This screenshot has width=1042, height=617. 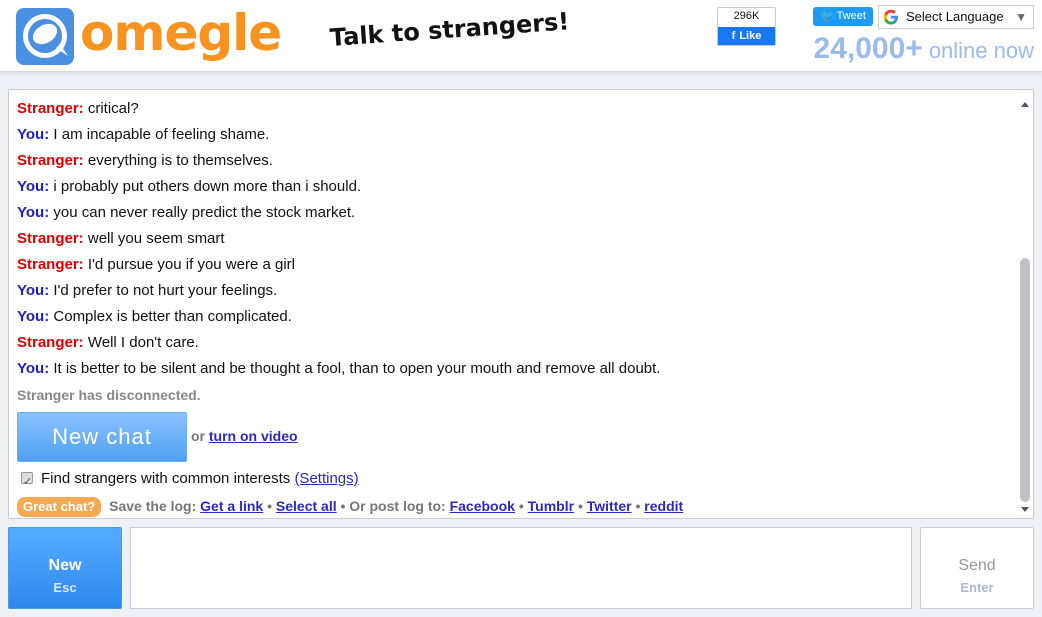 What do you see at coordinates (143, 342) in the screenshot?
I see `message-text: Well I don't care.` at bounding box center [143, 342].